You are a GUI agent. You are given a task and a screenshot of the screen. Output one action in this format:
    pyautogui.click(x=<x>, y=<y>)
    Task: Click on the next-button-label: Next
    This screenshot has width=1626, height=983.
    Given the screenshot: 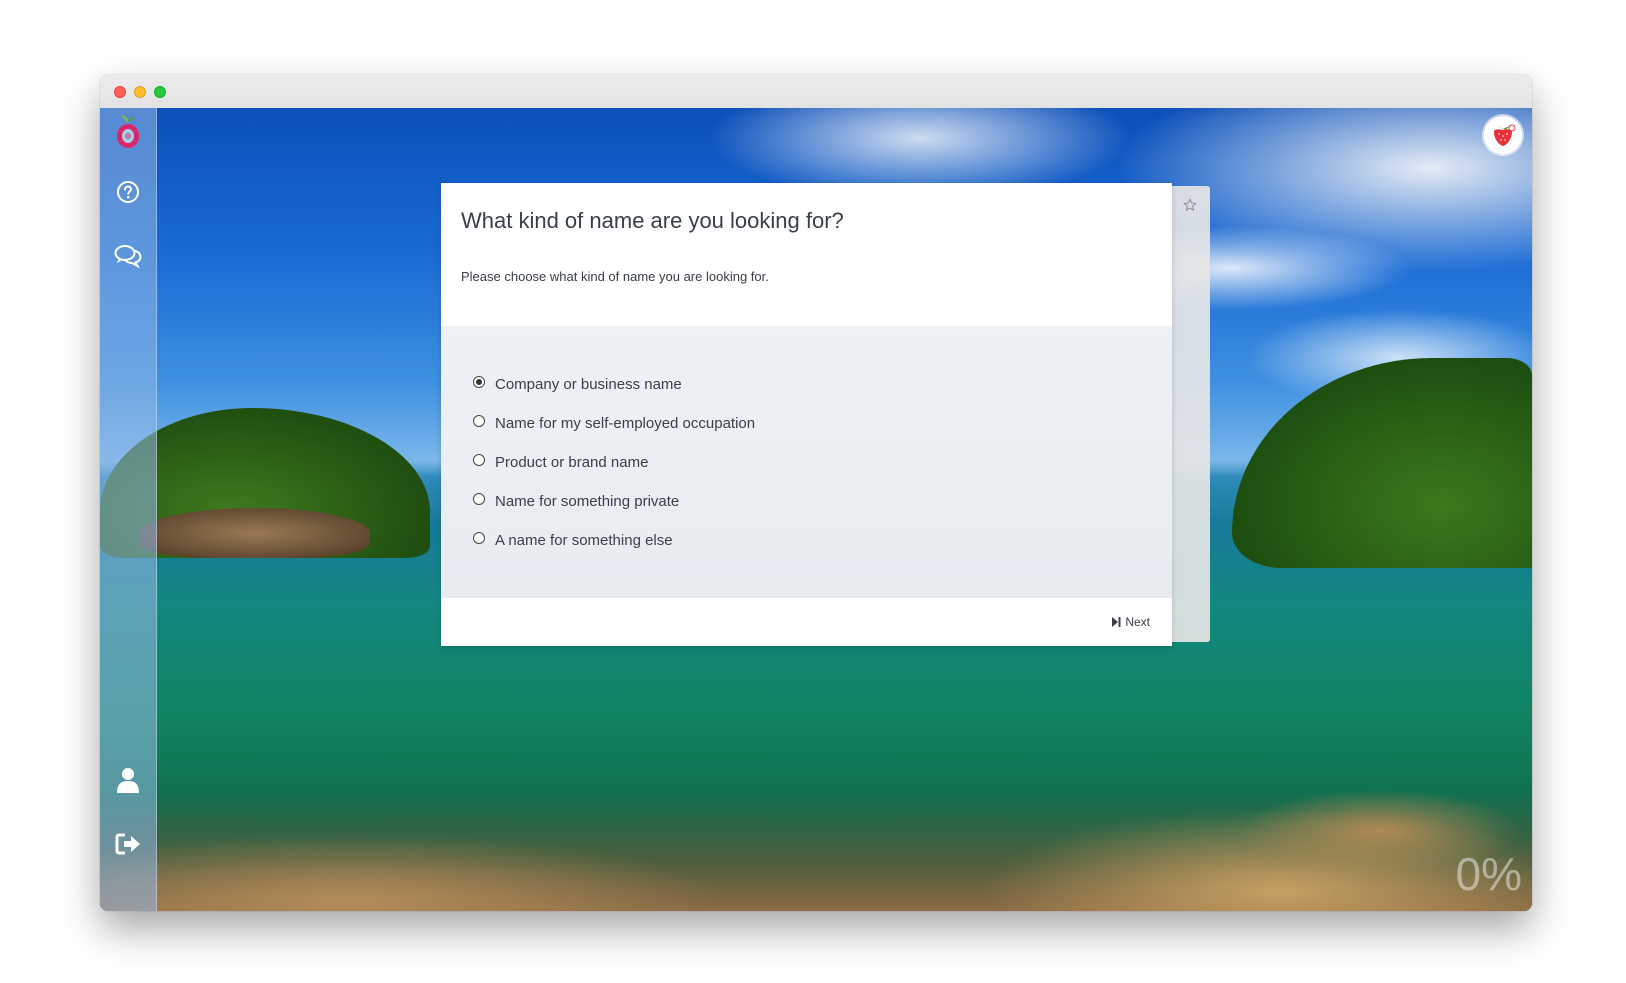 What is the action you would take?
    pyautogui.click(x=1137, y=622)
    